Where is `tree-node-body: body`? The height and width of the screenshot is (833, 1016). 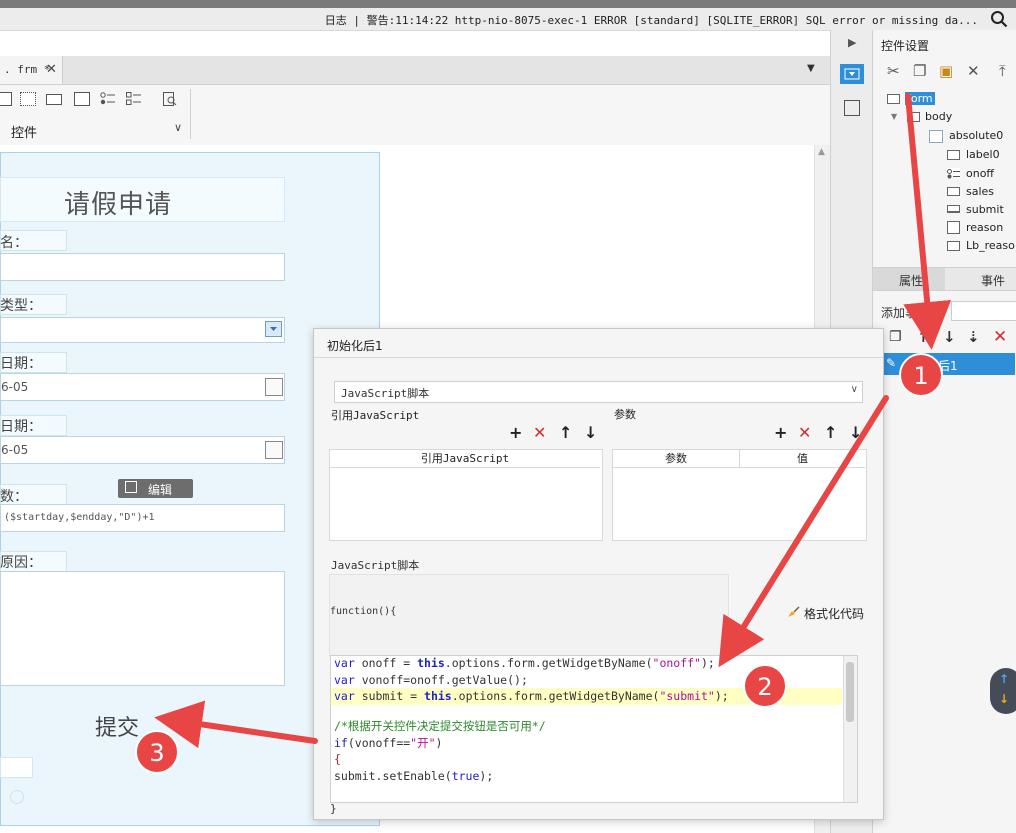
tree-node-body: body is located at coordinates (938, 116).